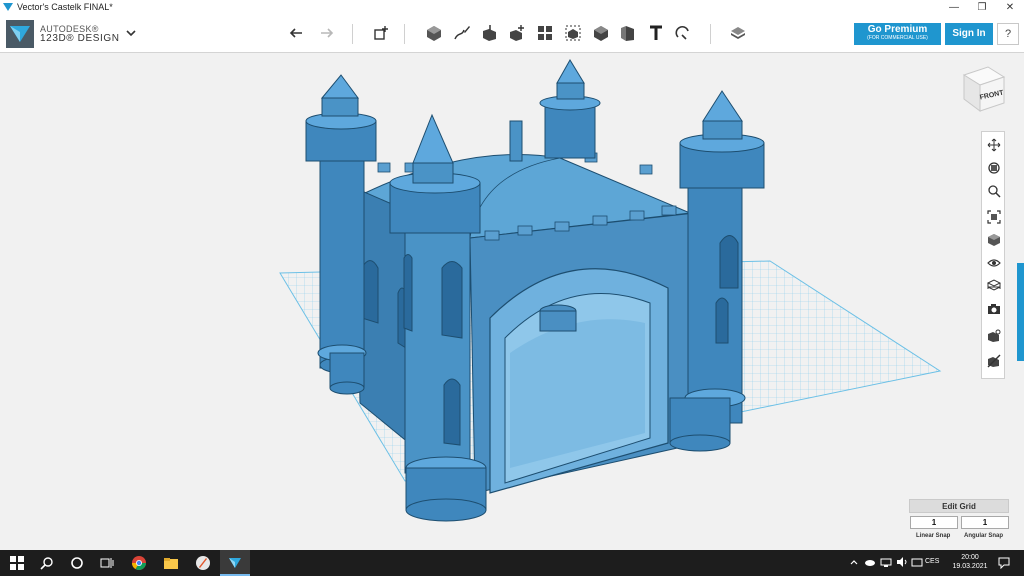 Image resolution: width=1024 pixels, height=576 pixels. Describe the element at coordinates (20, 34) in the screenshot. I see `logo-icon` at that location.